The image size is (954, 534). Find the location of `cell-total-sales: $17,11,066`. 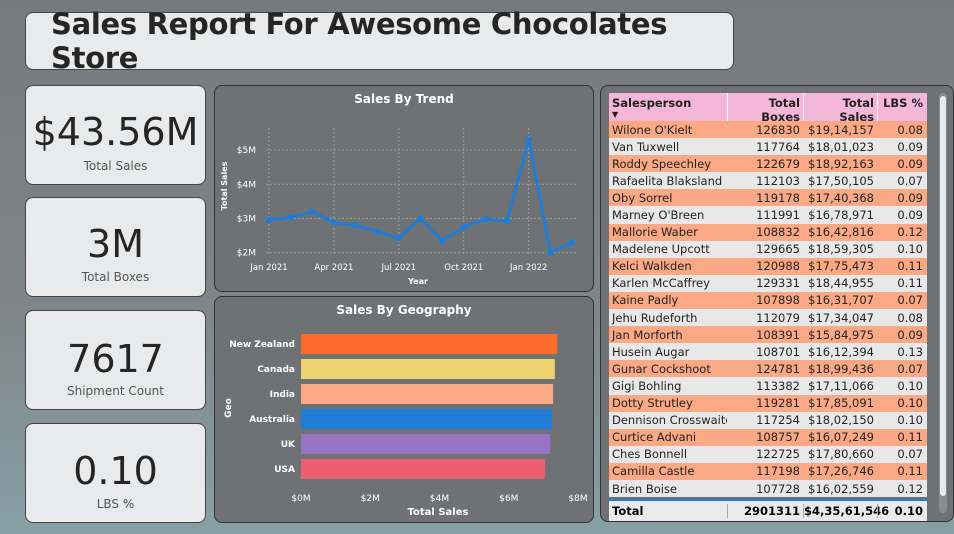

cell-total-sales: $17,11,066 is located at coordinates (841, 385).